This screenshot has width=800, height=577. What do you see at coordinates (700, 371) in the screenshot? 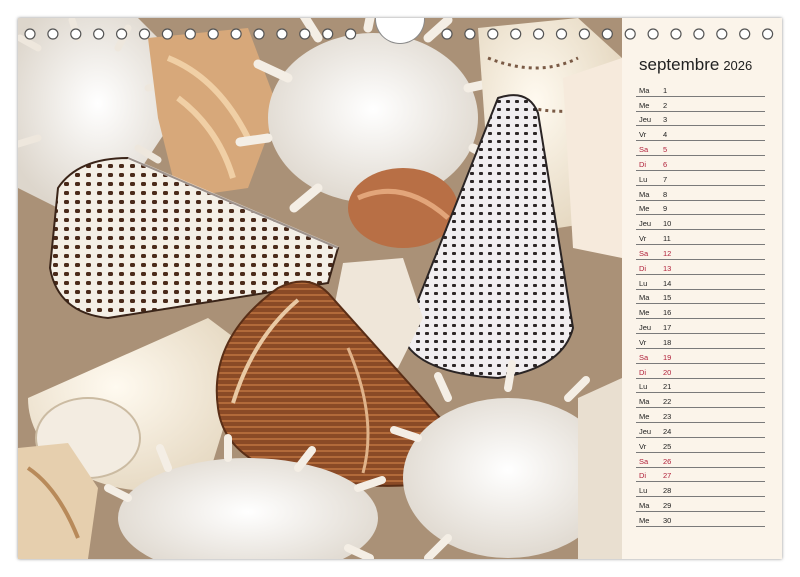
I see `day-row: Di 20` at bounding box center [700, 371].